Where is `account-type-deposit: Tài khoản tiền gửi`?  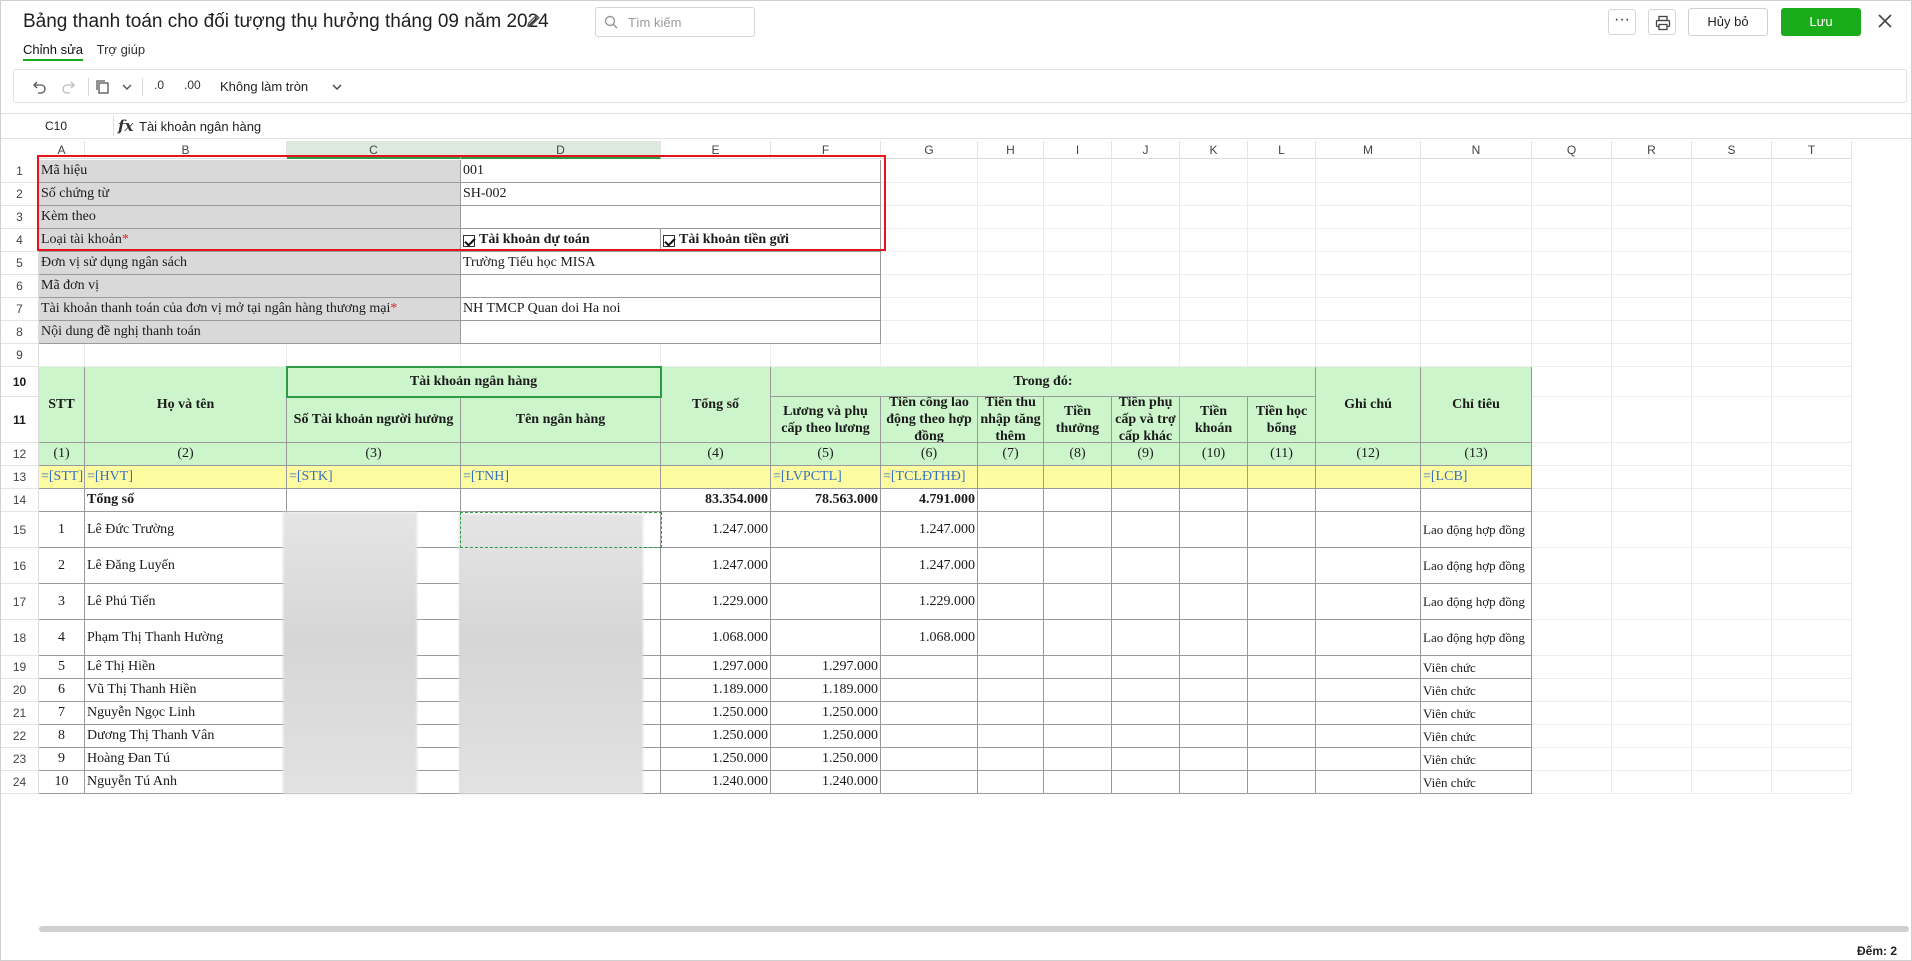 account-type-deposit: Tài khoản tiền gửi is located at coordinates (771, 240).